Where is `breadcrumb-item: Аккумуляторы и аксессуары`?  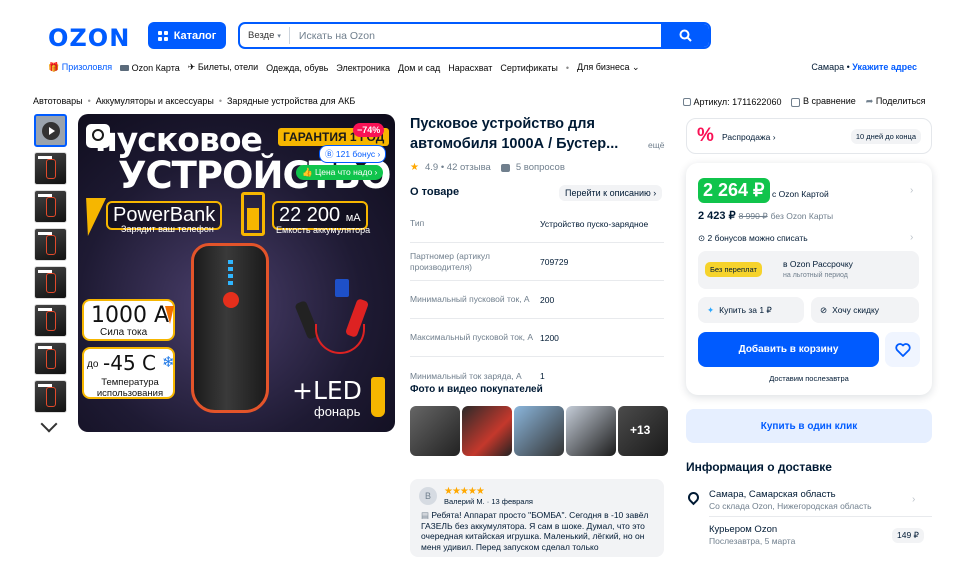 breadcrumb-item: Аккумуляторы и аксессуары is located at coordinates (155, 101).